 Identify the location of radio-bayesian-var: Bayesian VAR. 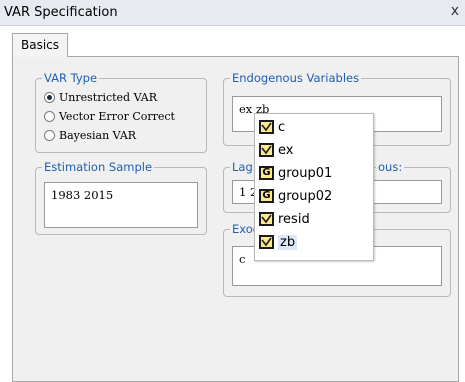
(90, 135).